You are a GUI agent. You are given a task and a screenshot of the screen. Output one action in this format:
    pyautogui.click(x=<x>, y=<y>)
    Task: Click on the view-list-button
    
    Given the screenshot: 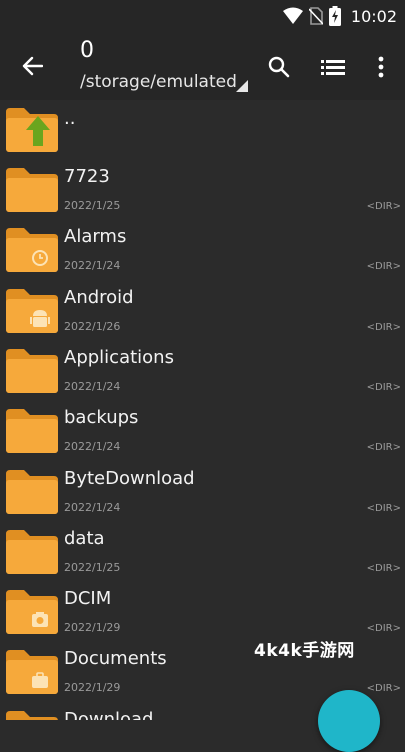 What is the action you would take?
    pyautogui.click(x=333, y=67)
    